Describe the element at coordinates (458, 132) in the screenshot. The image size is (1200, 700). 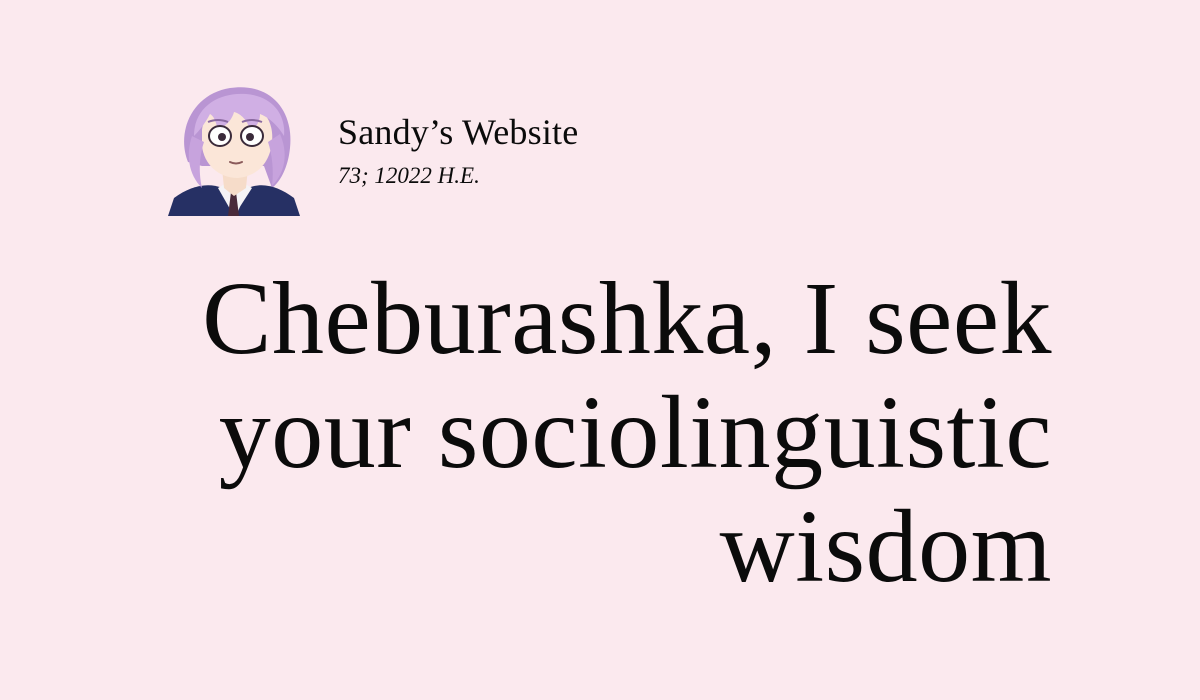
I see `site-name: Sandy’s Website` at that location.